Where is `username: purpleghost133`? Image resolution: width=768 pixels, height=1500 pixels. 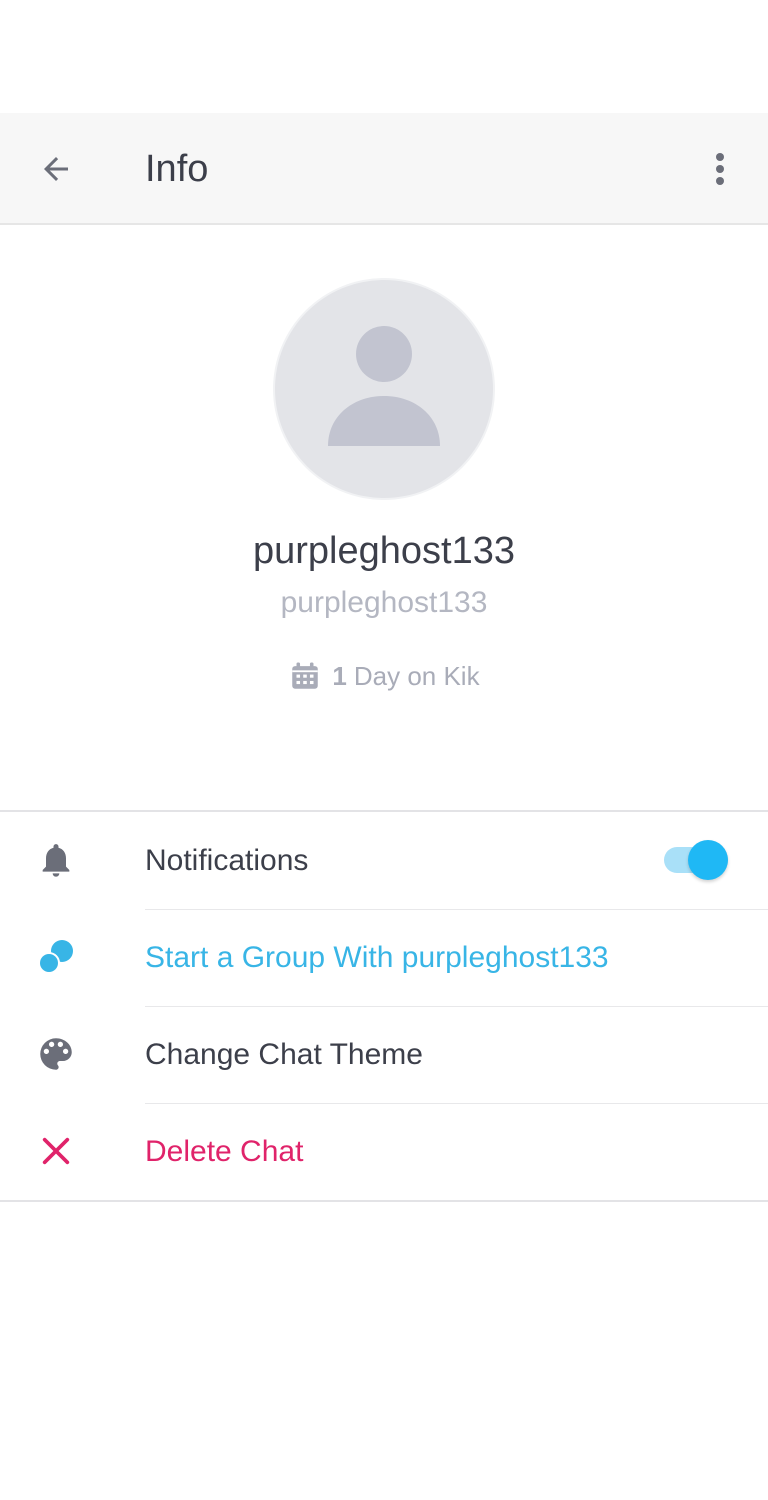 username: purpleghost133 is located at coordinates (384, 602).